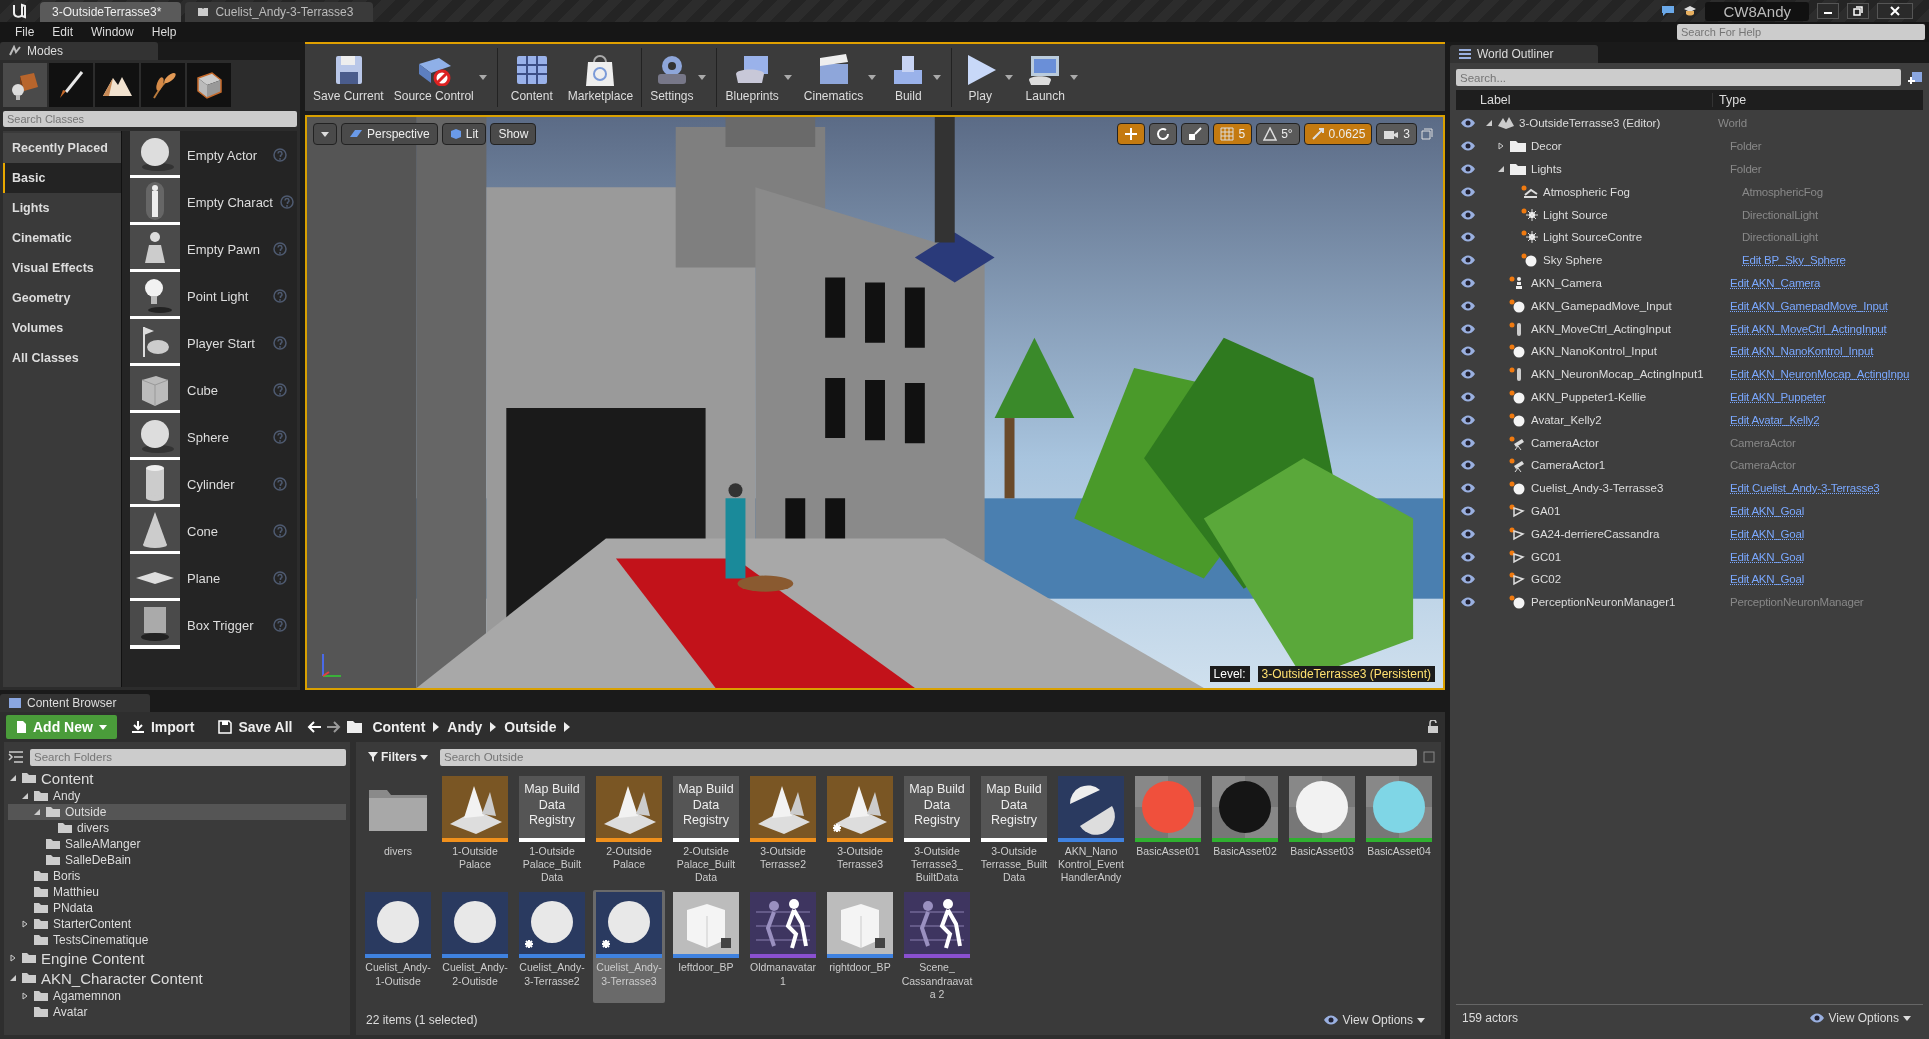 The image size is (1929, 1039). I want to click on viewport-menu-button, so click(325, 134).